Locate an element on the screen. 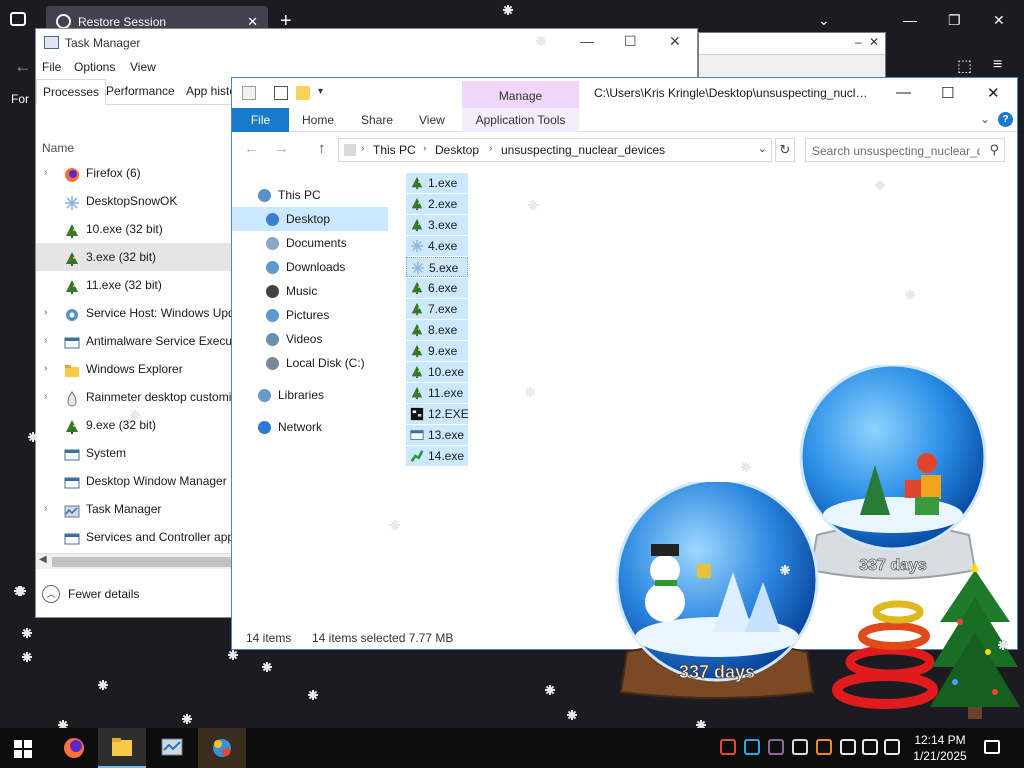  droplet-icon is located at coordinates (800, 747).